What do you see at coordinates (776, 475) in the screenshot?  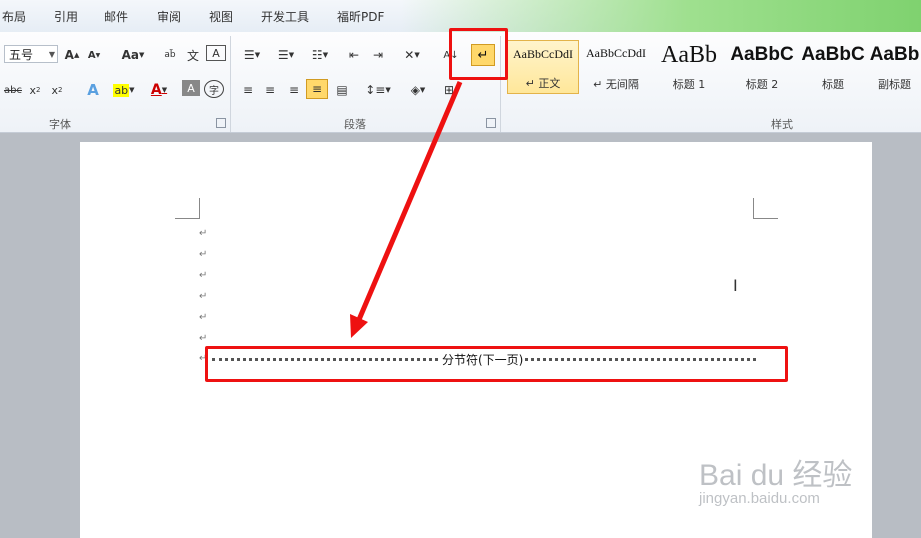 I see `watermark-title: Bai du 经验` at bounding box center [776, 475].